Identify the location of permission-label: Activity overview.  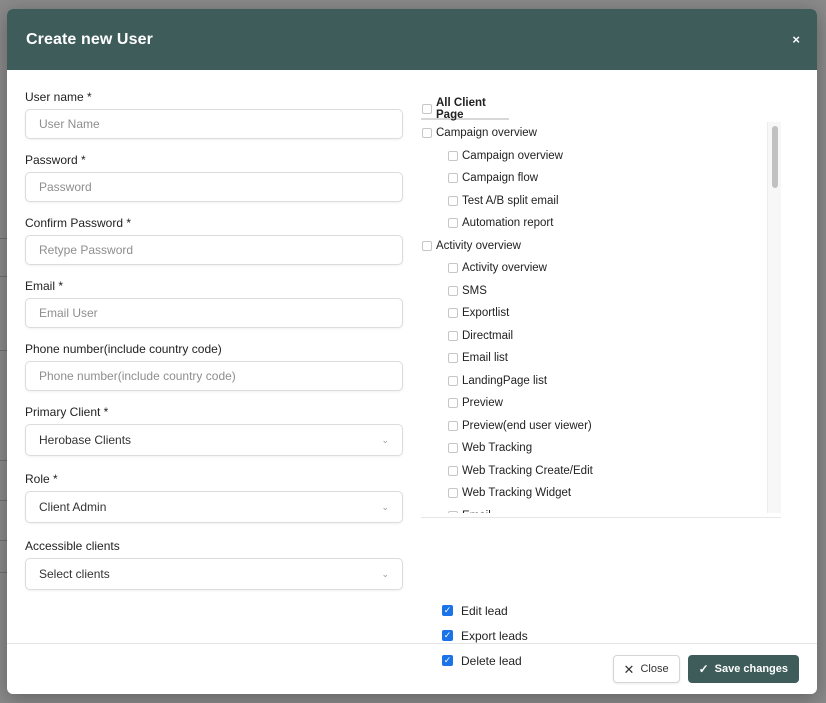
(504, 268).